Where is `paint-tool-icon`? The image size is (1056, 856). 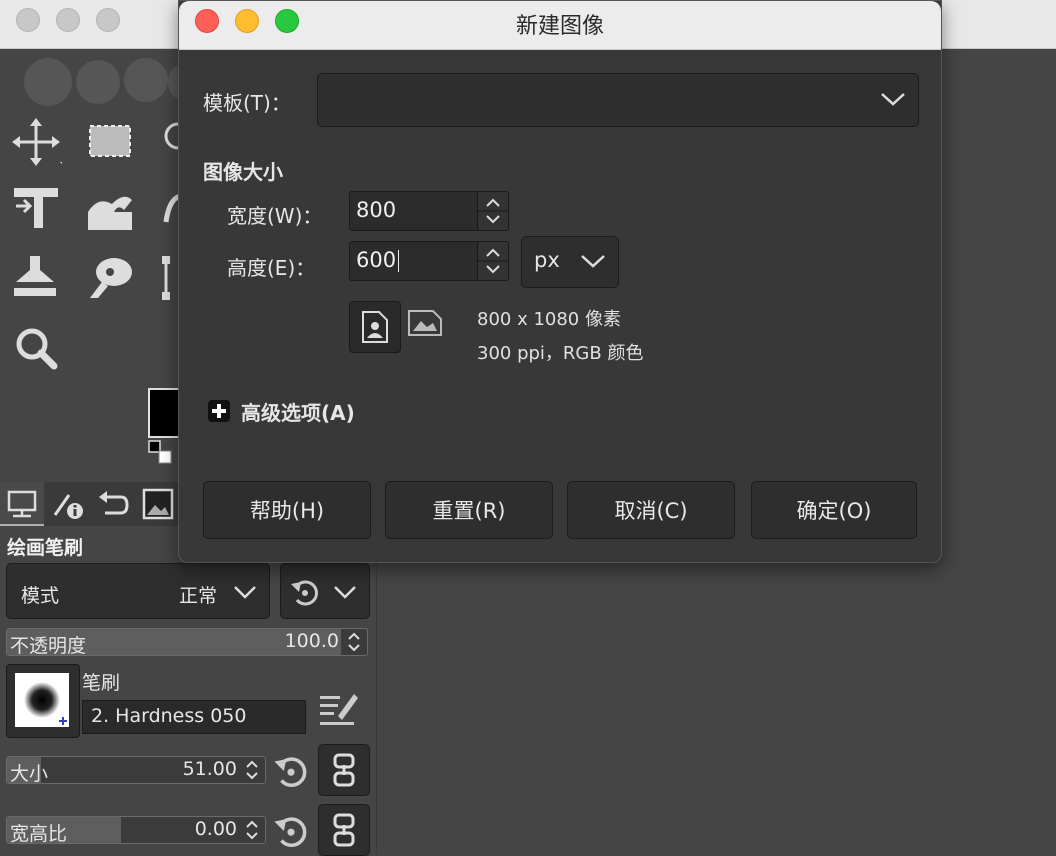 paint-tool-icon is located at coordinates (170, 208).